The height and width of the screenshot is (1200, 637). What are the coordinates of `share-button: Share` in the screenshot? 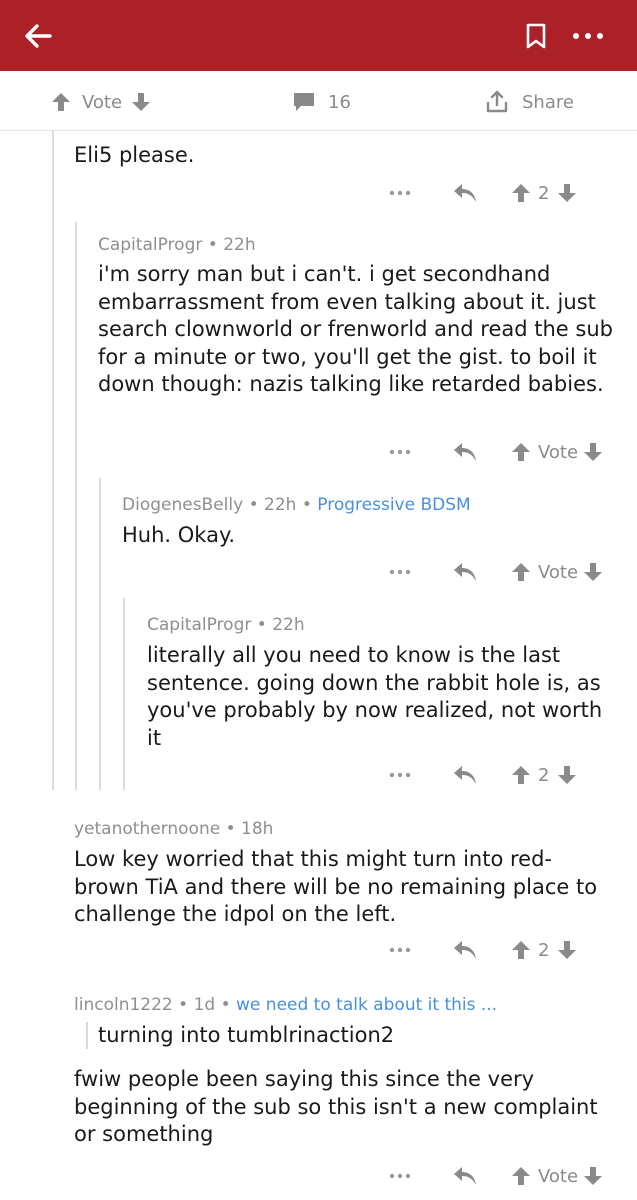 It's located at (529, 102).